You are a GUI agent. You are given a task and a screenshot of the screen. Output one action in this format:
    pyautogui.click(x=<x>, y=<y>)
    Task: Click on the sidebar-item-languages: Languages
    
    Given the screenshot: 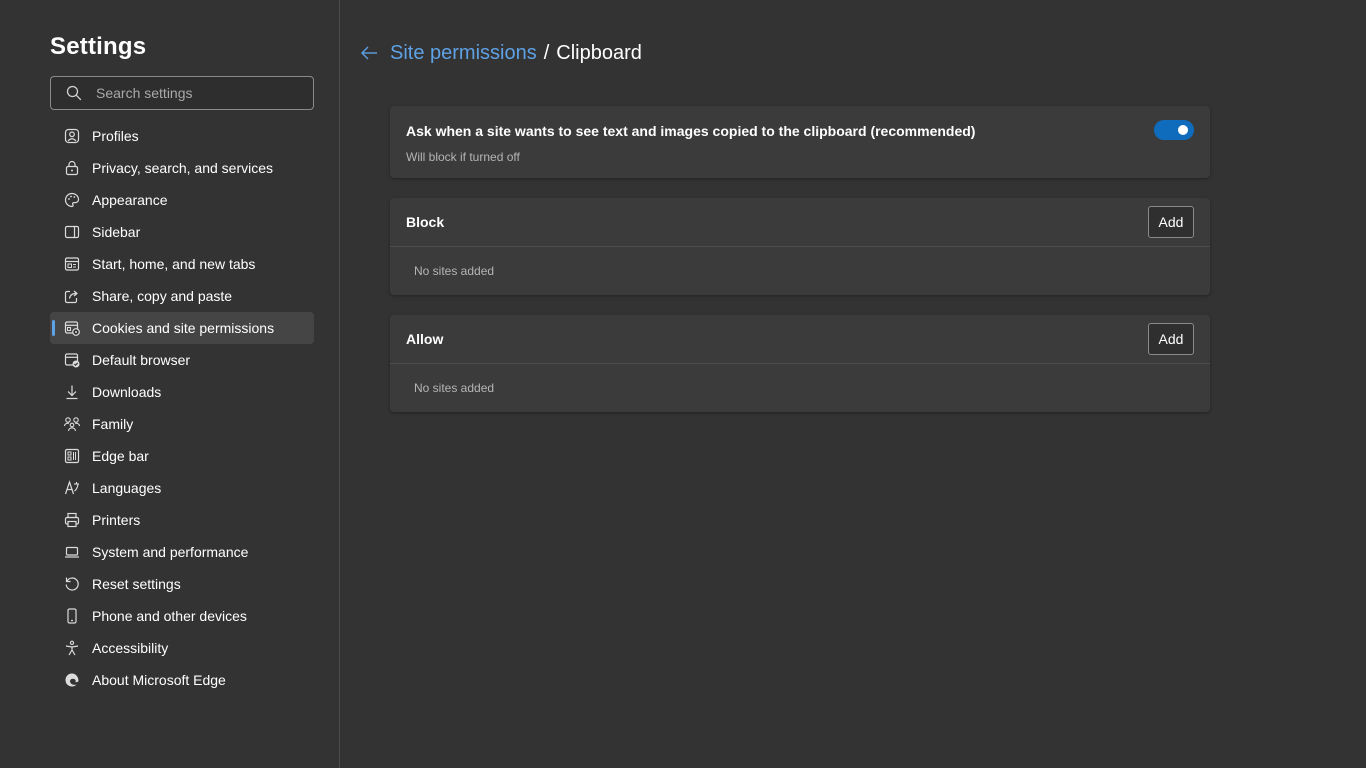 What is the action you would take?
    pyautogui.click(x=182, y=488)
    